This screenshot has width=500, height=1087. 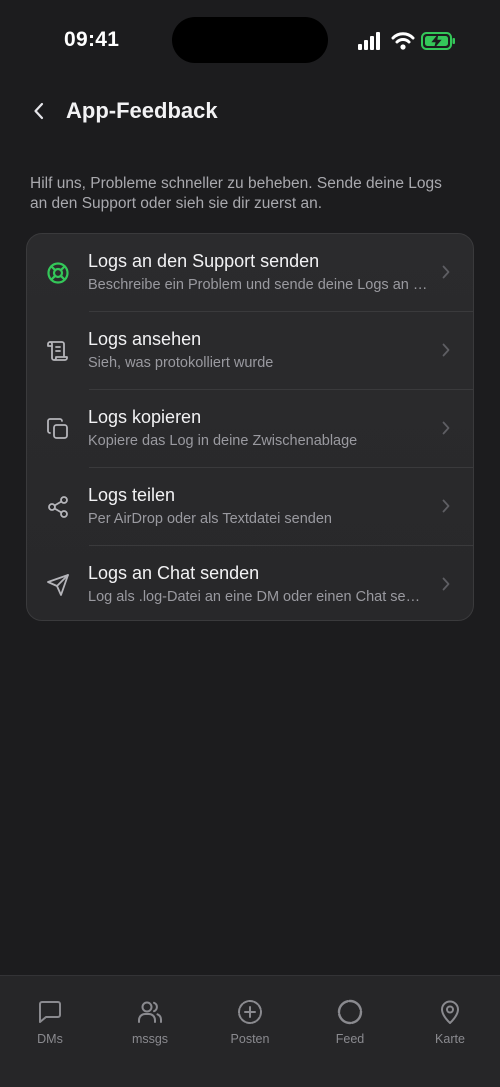 What do you see at coordinates (350, 1012) in the screenshot?
I see `circle-dashed-icon` at bounding box center [350, 1012].